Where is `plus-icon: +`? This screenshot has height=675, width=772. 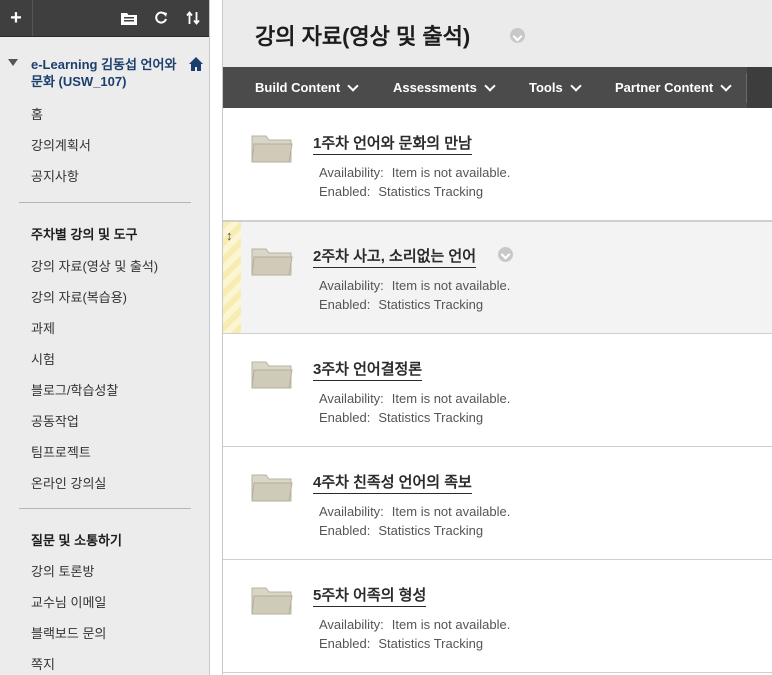
plus-icon: + is located at coordinates (16, 17).